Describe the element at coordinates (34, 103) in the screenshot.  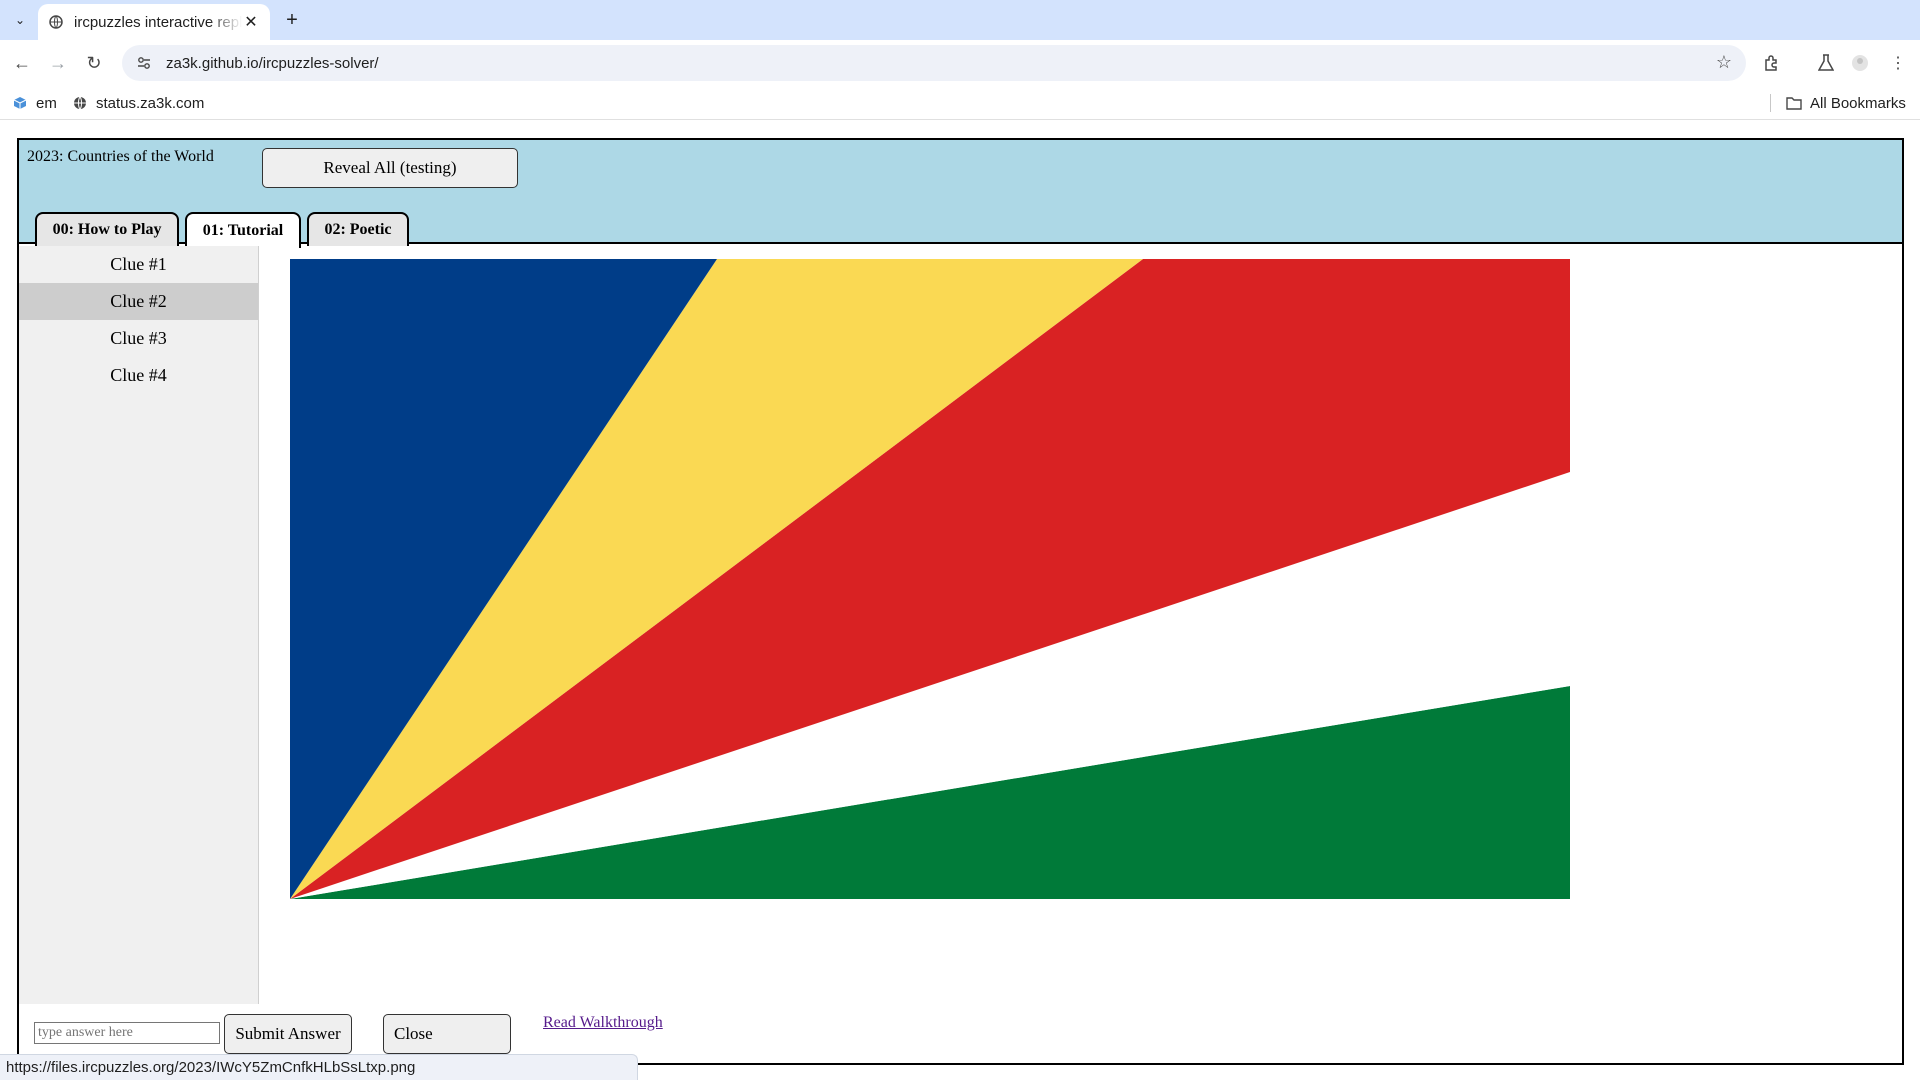
I see `bookmark-em: em` at that location.